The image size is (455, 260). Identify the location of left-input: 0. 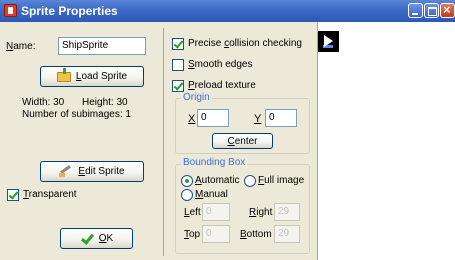
(216, 212).